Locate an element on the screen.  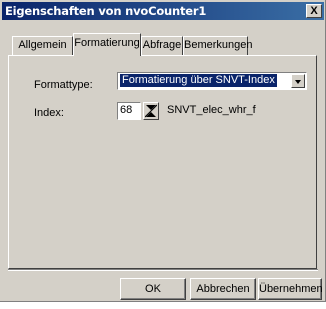
tab-allgemein: Allgemein is located at coordinates (42, 45).